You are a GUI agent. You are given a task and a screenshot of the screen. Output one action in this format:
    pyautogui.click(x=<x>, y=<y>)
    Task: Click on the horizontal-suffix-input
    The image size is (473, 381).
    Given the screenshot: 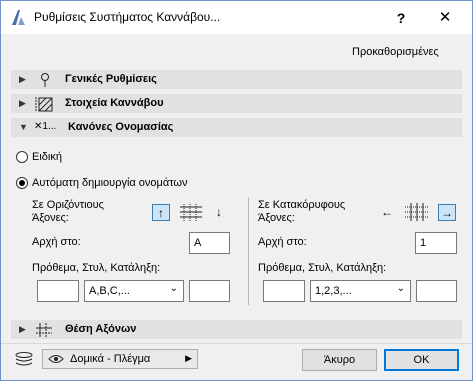 What is the action you would take?
    pyautogui.click(x=209, y=291)
    